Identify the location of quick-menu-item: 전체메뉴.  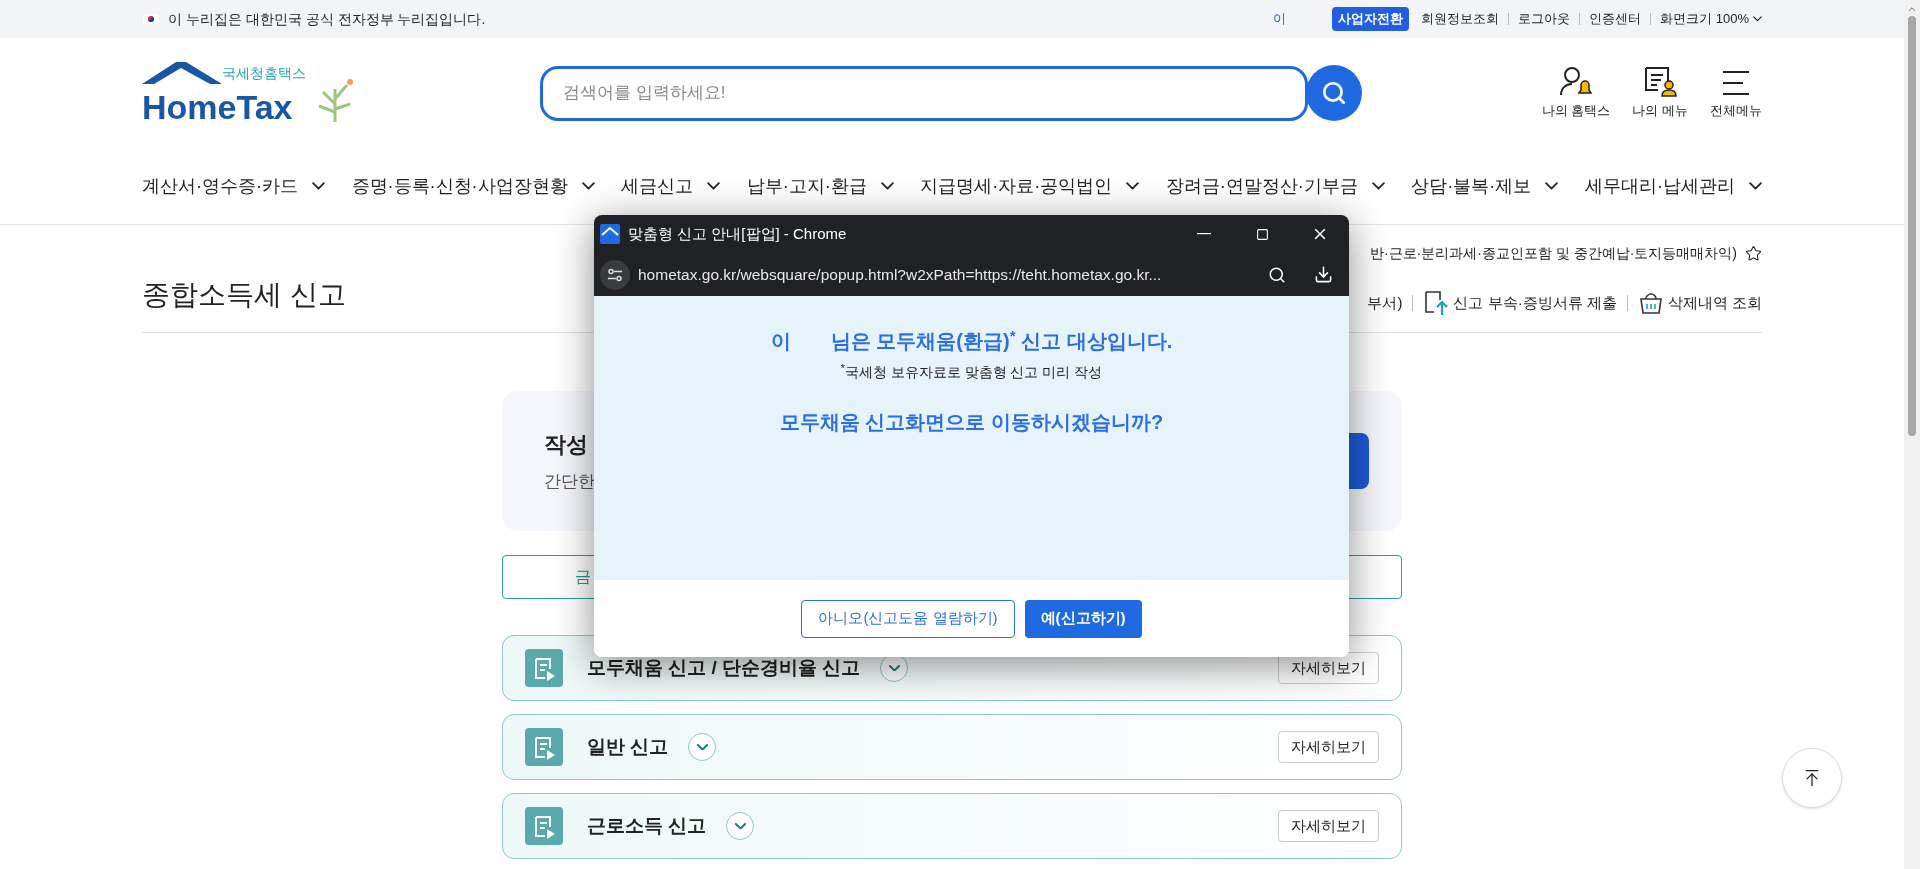
(1736, 95).